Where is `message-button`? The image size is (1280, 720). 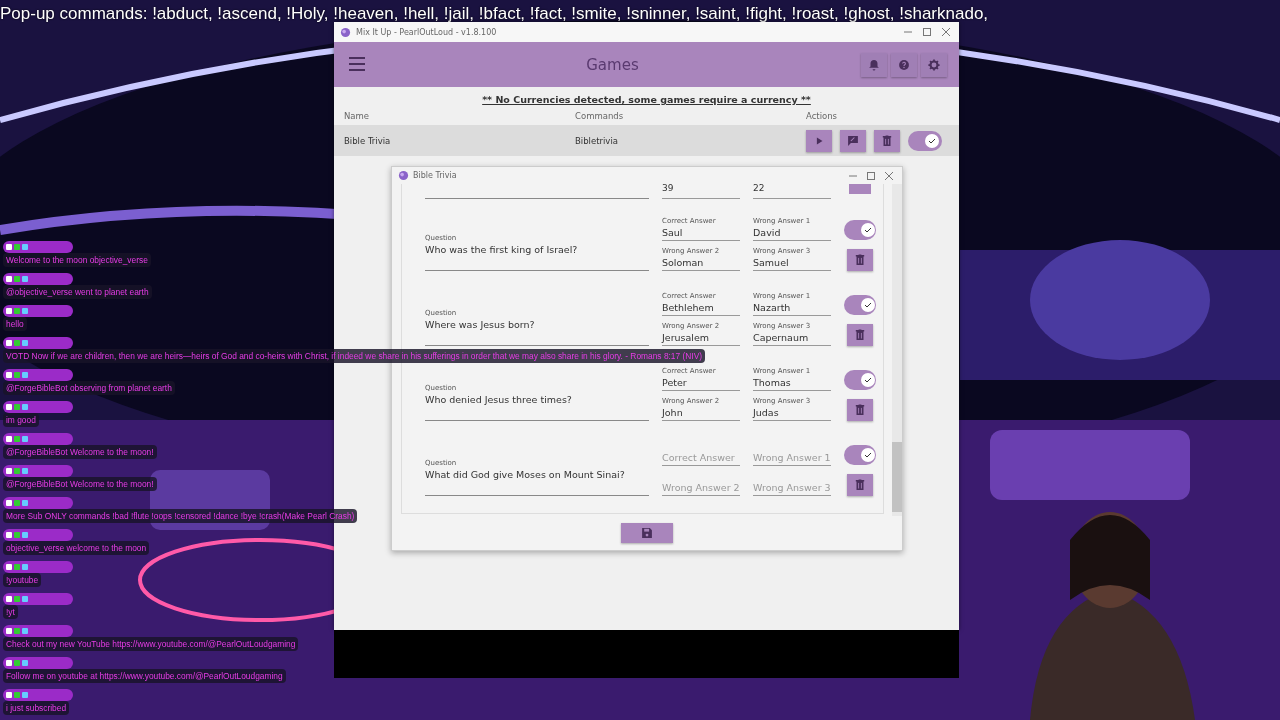 message-button is located at coordinates (853, 140).